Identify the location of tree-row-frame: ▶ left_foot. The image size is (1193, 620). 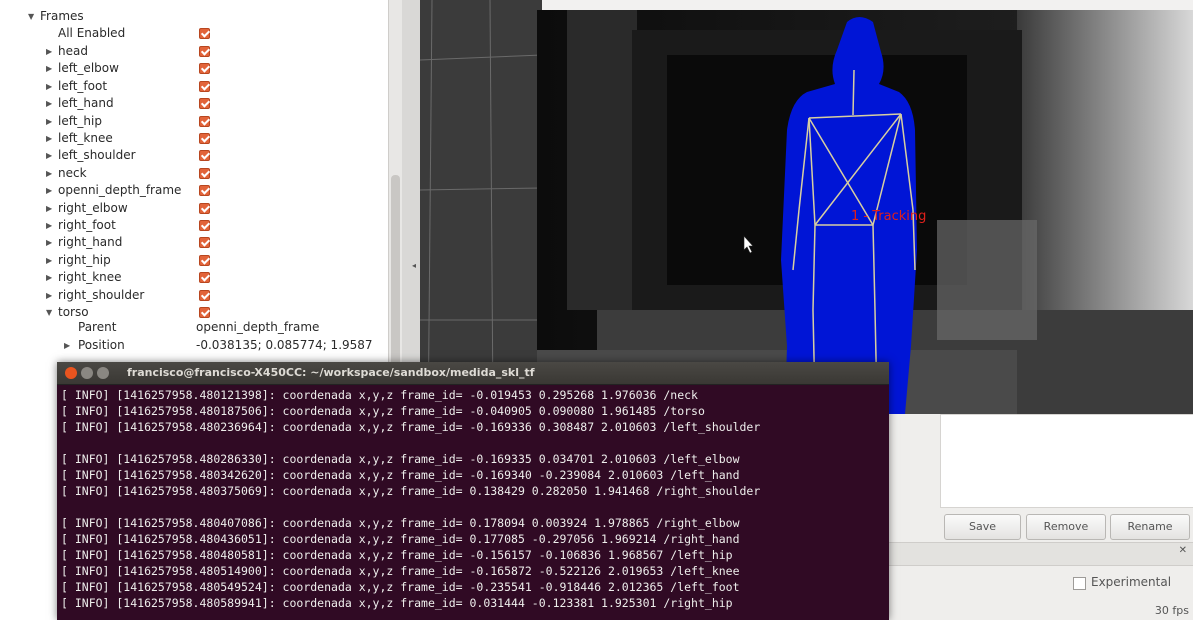
(194, 86).